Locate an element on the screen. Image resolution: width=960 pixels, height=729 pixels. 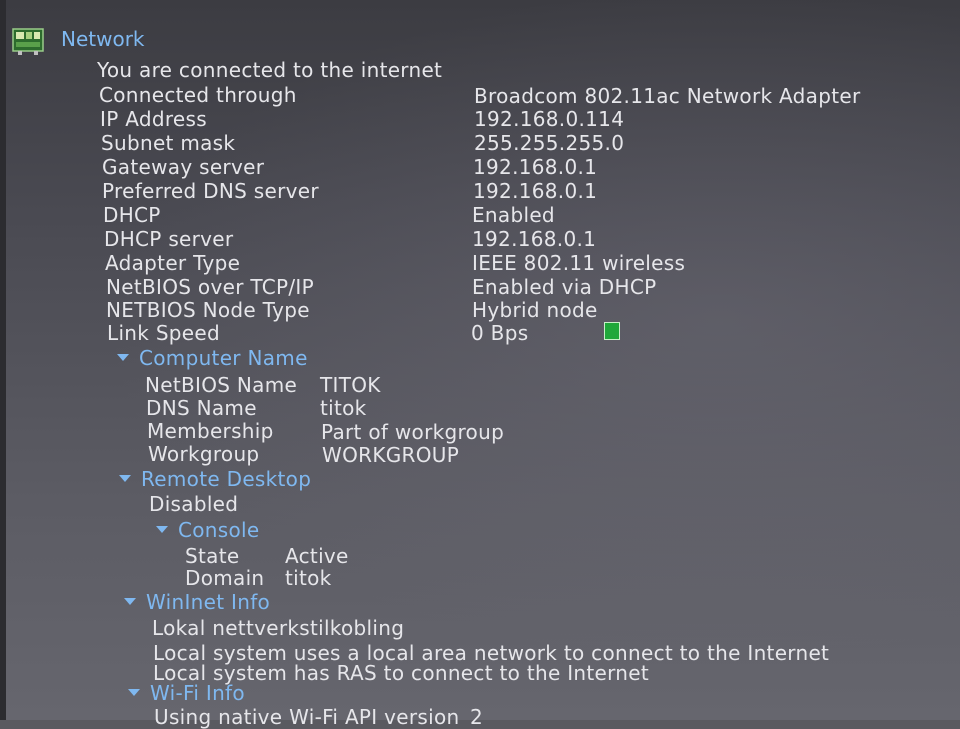
remote-desktop-status: Disabled is located at coordinates (194, 504).